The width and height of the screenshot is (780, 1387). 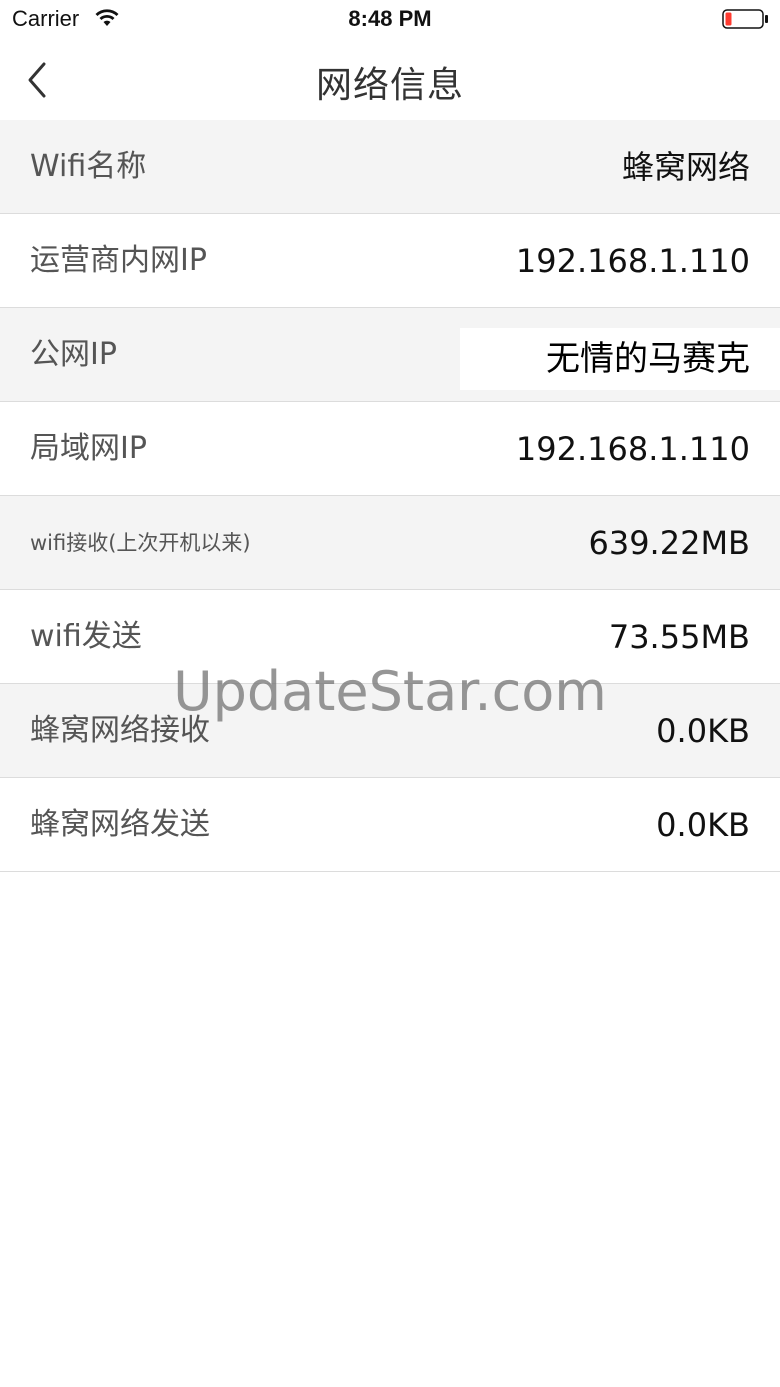 What do you see at coordinates (679, 637) in the screenshot?
I see `row-value: 73.55MB` at bounding box center [679, 637].